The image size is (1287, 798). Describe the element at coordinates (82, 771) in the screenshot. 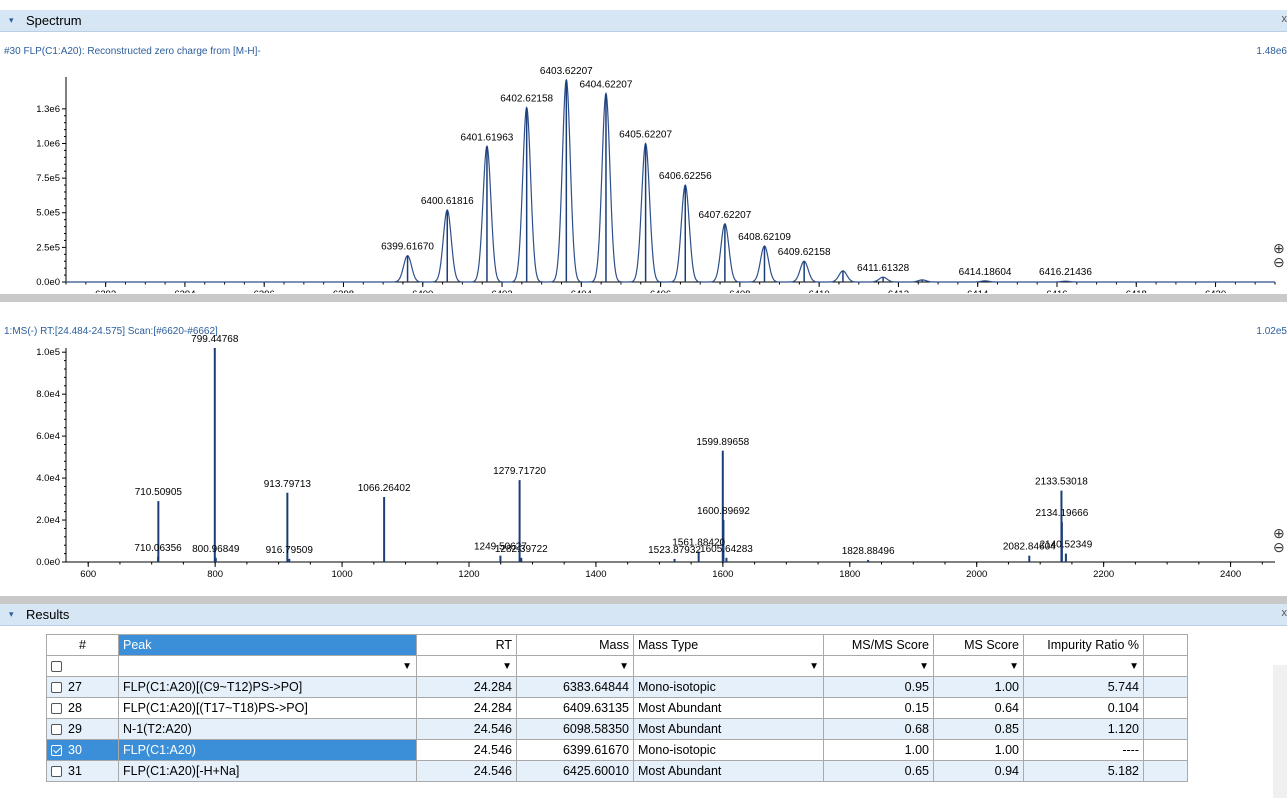

I see `row-index-cell: 31` at that location.